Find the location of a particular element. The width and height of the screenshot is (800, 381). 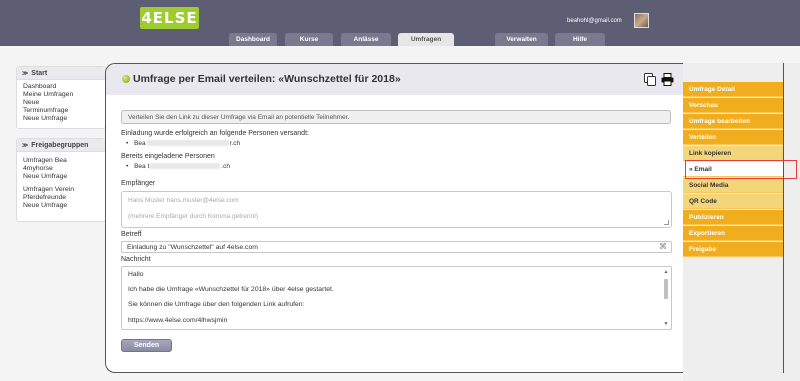

highlight-box is located at coordinates (741, 169).